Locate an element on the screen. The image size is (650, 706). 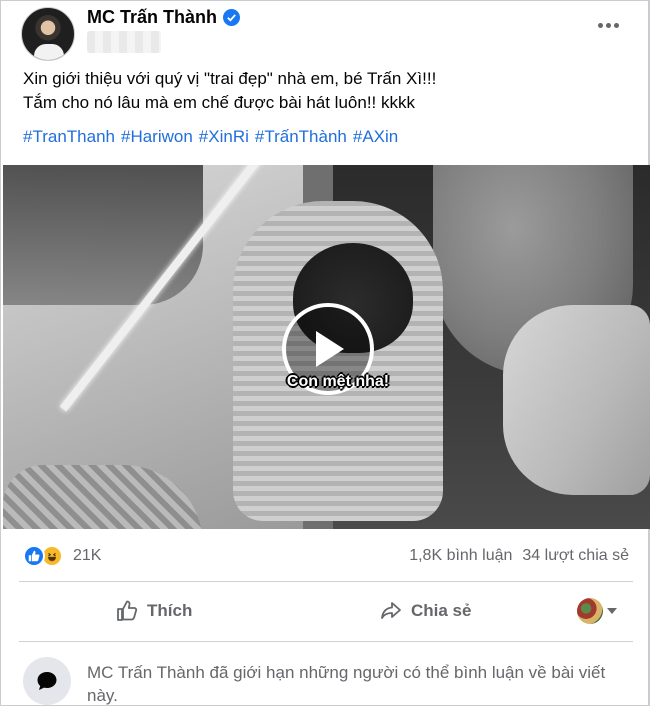
post-meta-blurred is located at coordinates (124, 42).